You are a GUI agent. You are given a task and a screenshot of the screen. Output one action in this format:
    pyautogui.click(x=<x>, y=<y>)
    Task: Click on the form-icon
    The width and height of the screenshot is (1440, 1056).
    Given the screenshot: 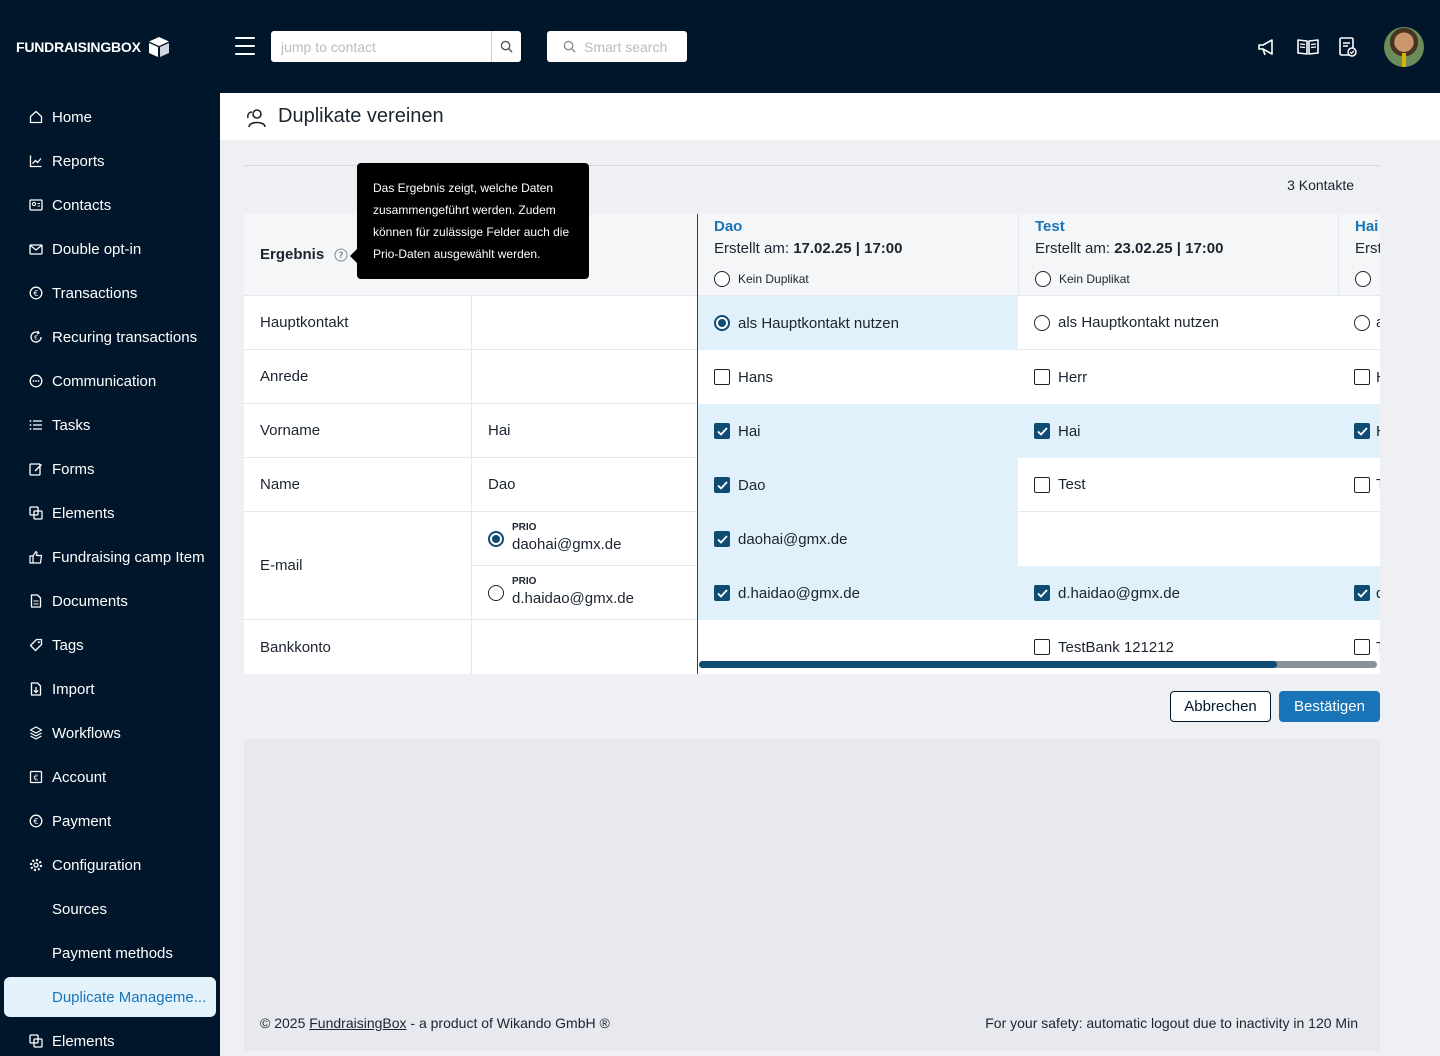 What is the action you would take?
    pyautogui.click(x=36, y=469)
    